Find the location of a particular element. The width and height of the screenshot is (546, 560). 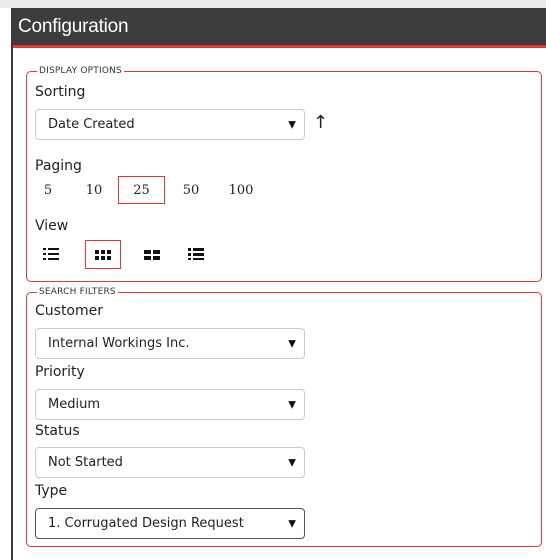

priority-select-value: Medium is located at coordinates (74, 404).